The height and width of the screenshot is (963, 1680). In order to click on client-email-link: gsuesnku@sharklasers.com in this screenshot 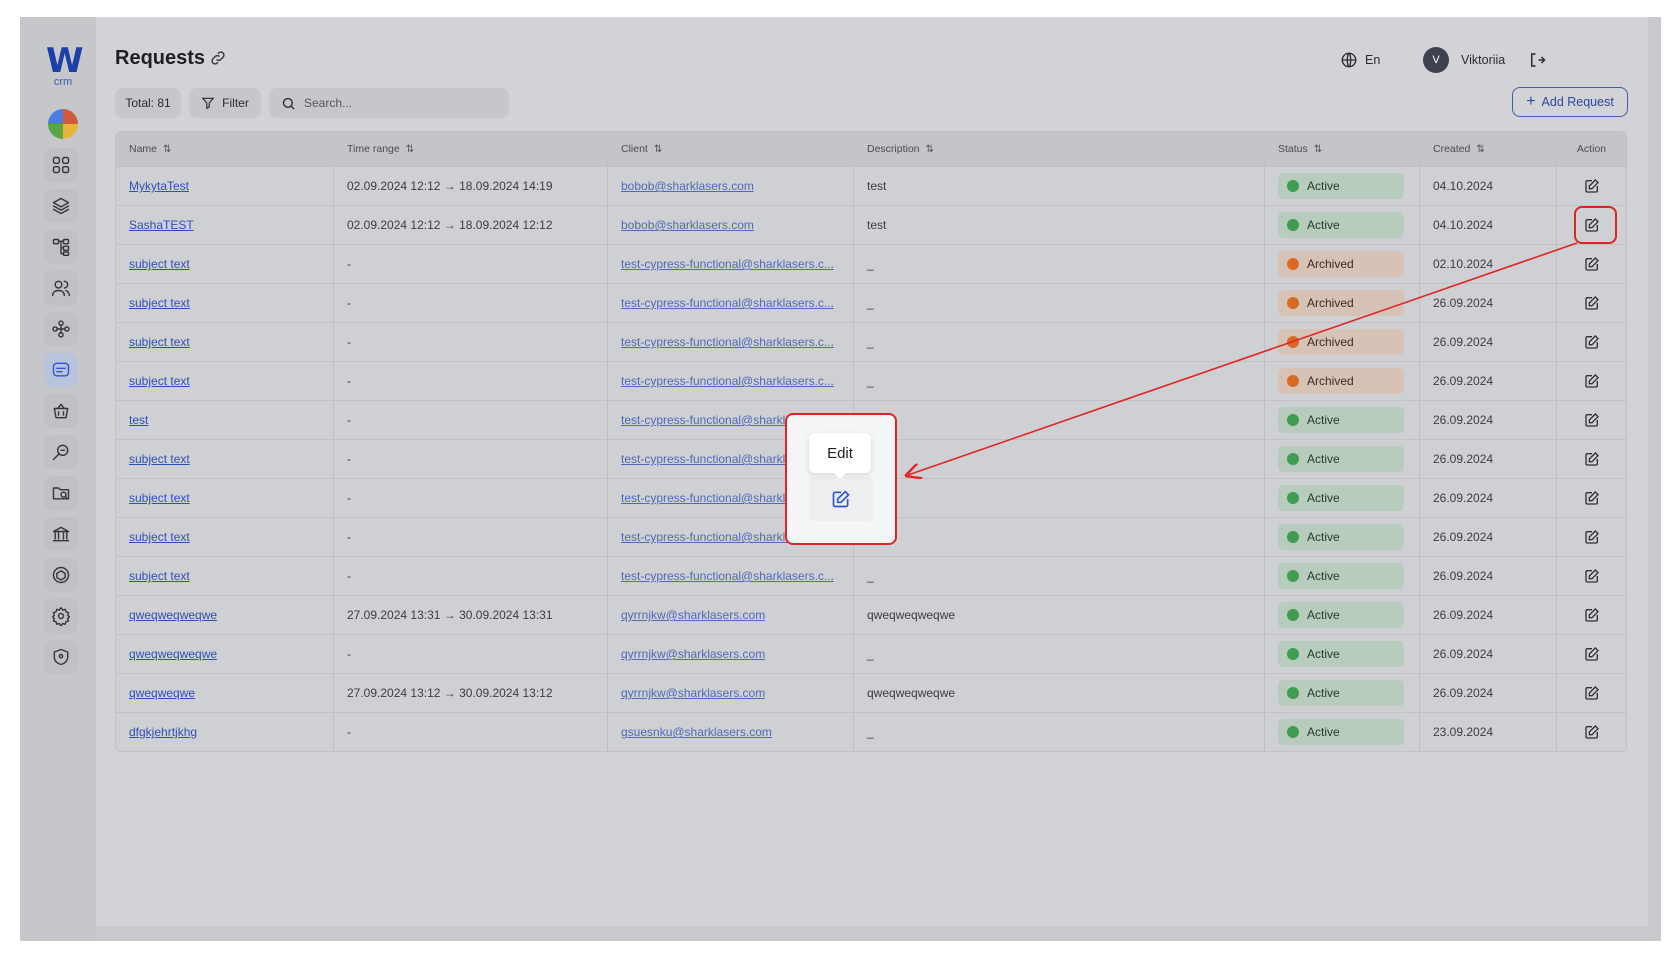, I will do `click(696, 732)`.